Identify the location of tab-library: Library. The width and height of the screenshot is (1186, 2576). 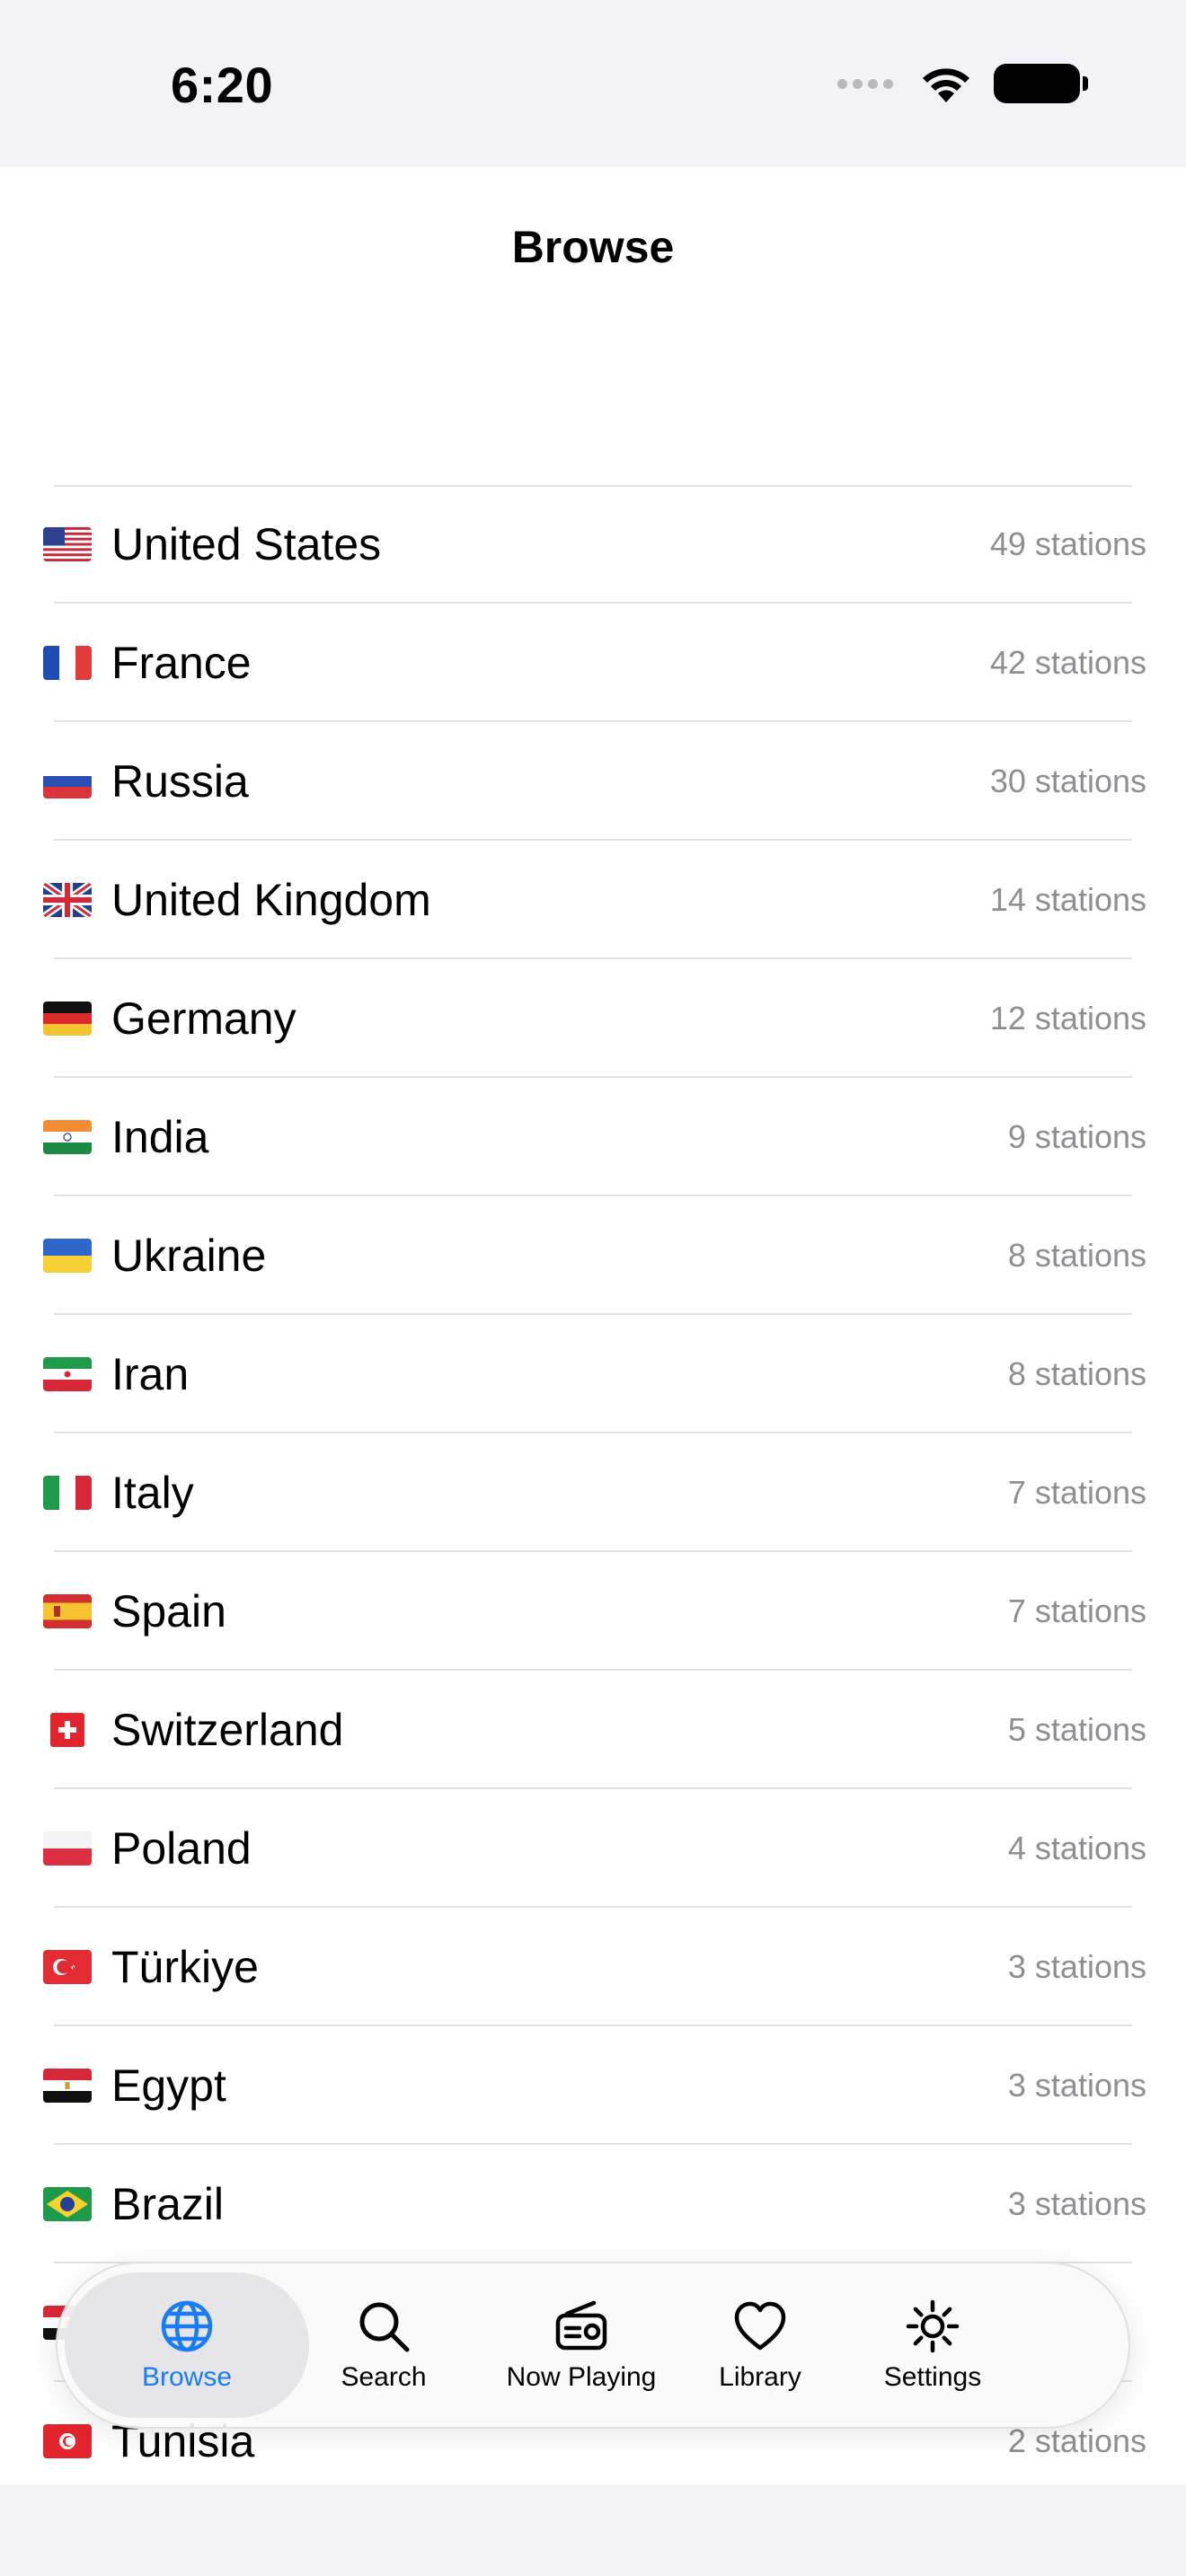
(760, 2345).